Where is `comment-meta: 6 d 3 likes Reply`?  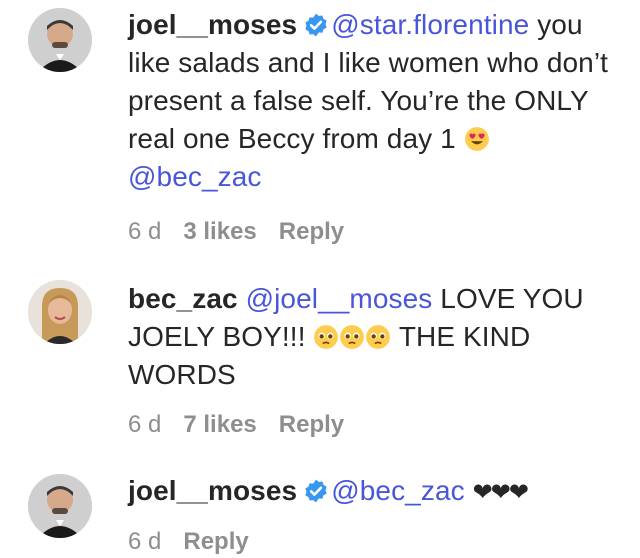 comment-meta: 6 d 3 likes Reply is located at coordinates (236, 232).